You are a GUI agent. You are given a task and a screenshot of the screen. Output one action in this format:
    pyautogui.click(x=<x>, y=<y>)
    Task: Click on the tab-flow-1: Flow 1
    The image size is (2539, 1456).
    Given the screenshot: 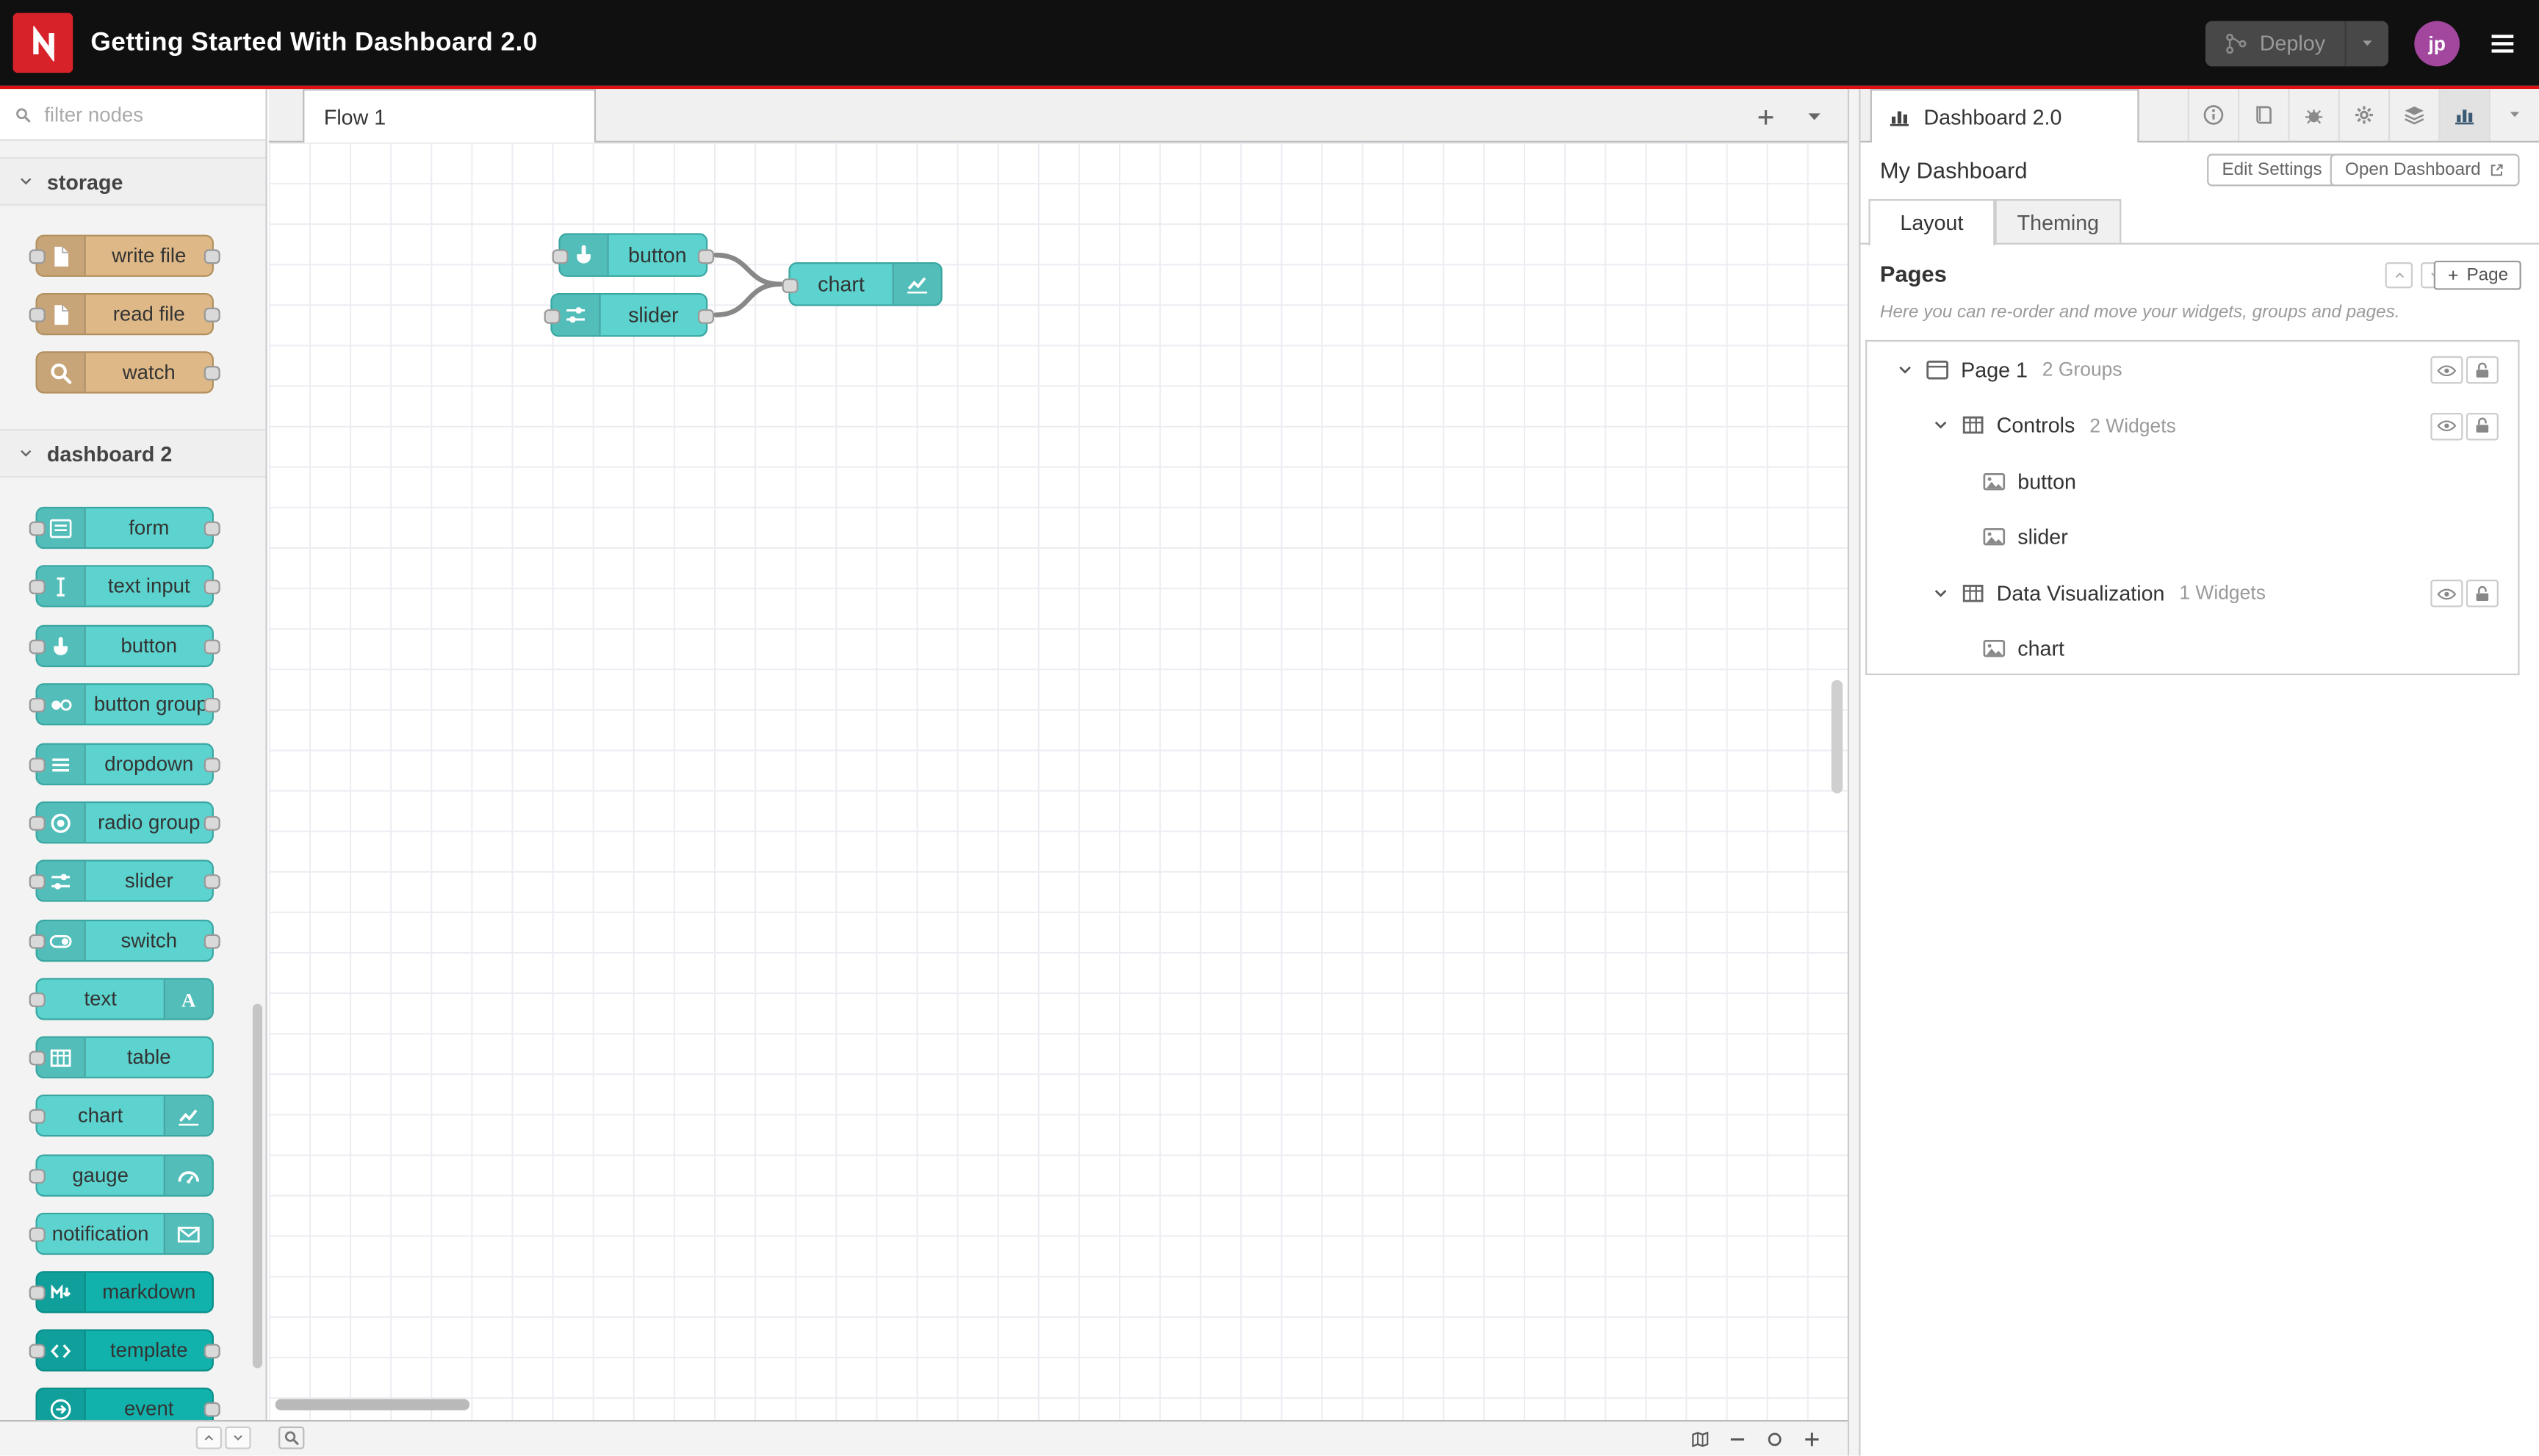 What is the action you would take?
    pyautogui.click(x=450, y=116)
    